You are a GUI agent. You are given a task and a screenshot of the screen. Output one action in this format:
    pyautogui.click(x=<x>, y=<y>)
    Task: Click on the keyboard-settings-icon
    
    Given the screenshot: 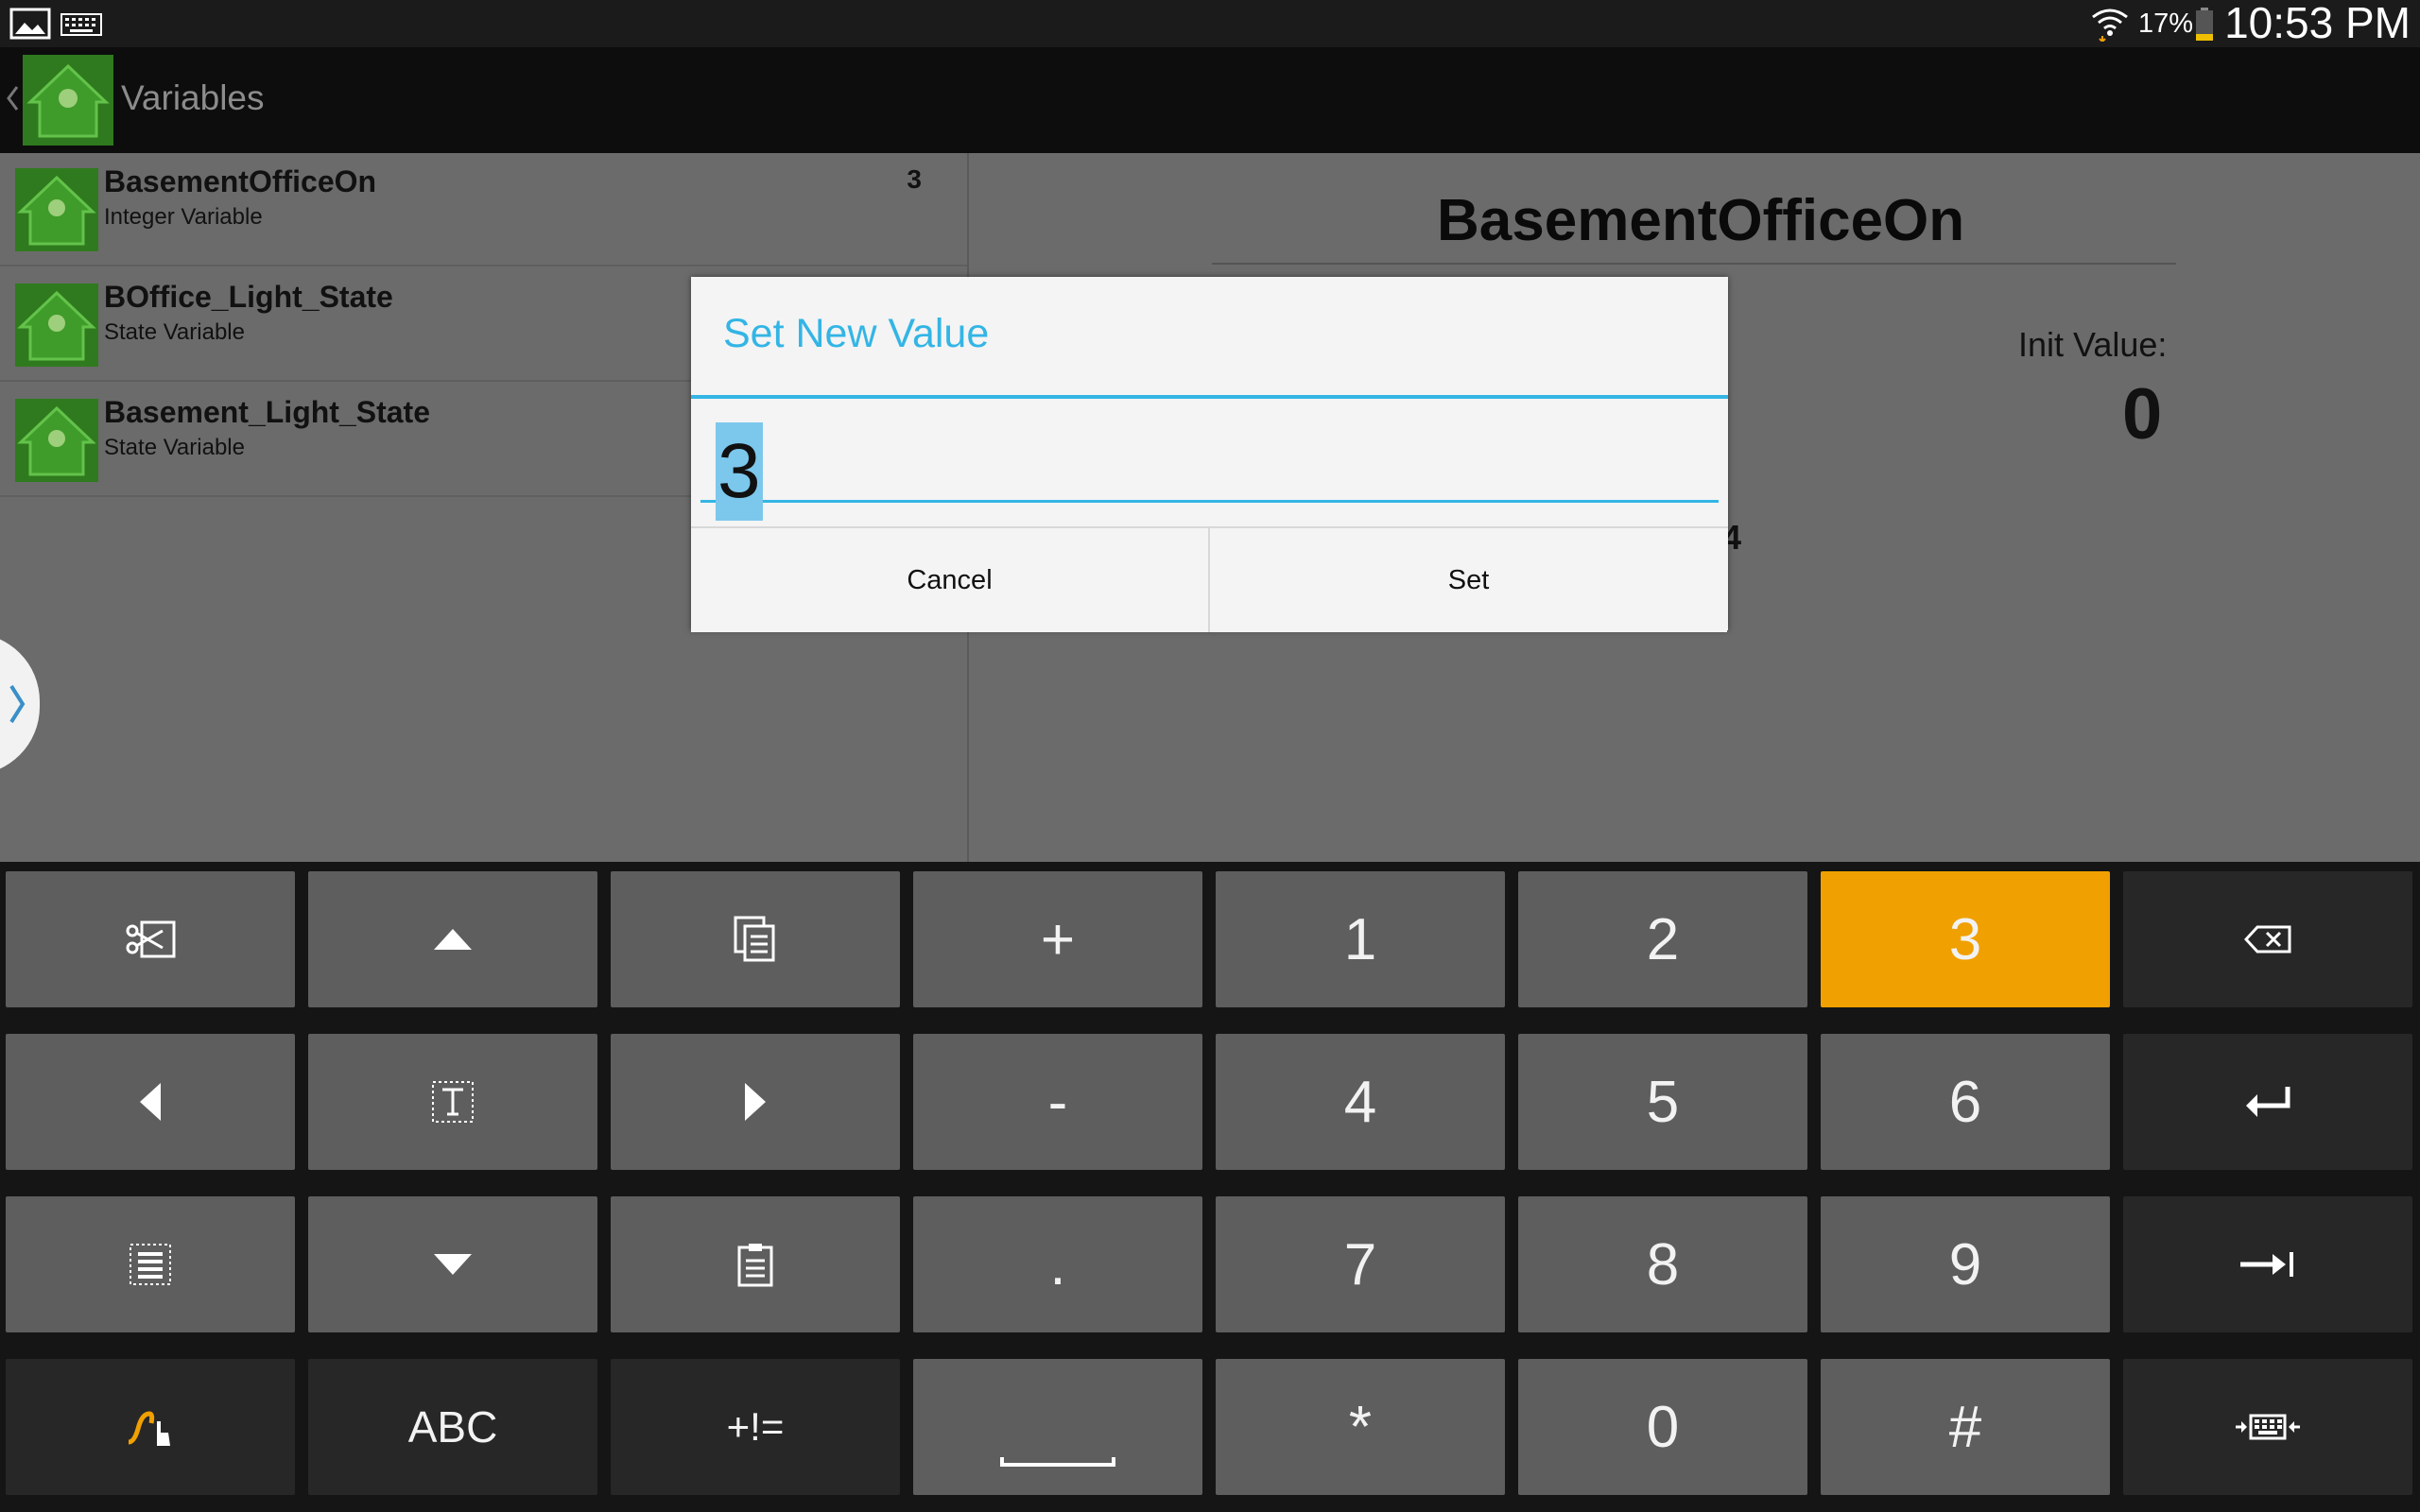 What is the action you would take?
    pyautogui.click(x=2268, y=1427)
    